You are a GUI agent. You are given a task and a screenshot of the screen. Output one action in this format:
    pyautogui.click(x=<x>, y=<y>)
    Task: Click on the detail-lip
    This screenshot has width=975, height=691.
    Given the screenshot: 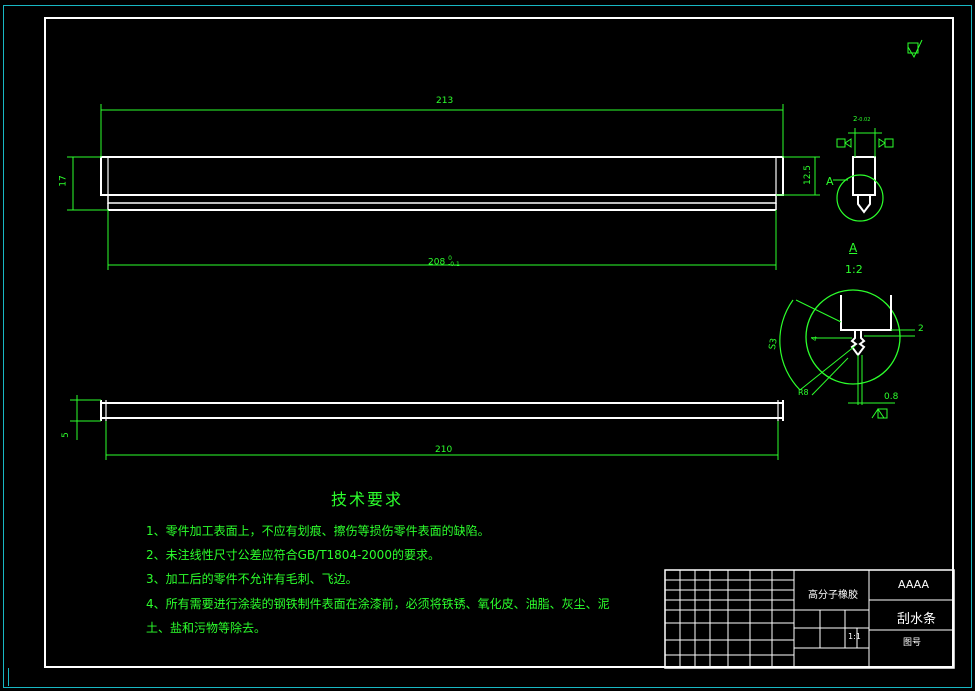 What is the action you would take?
    pyautogui.click(x=858, y=343)
    